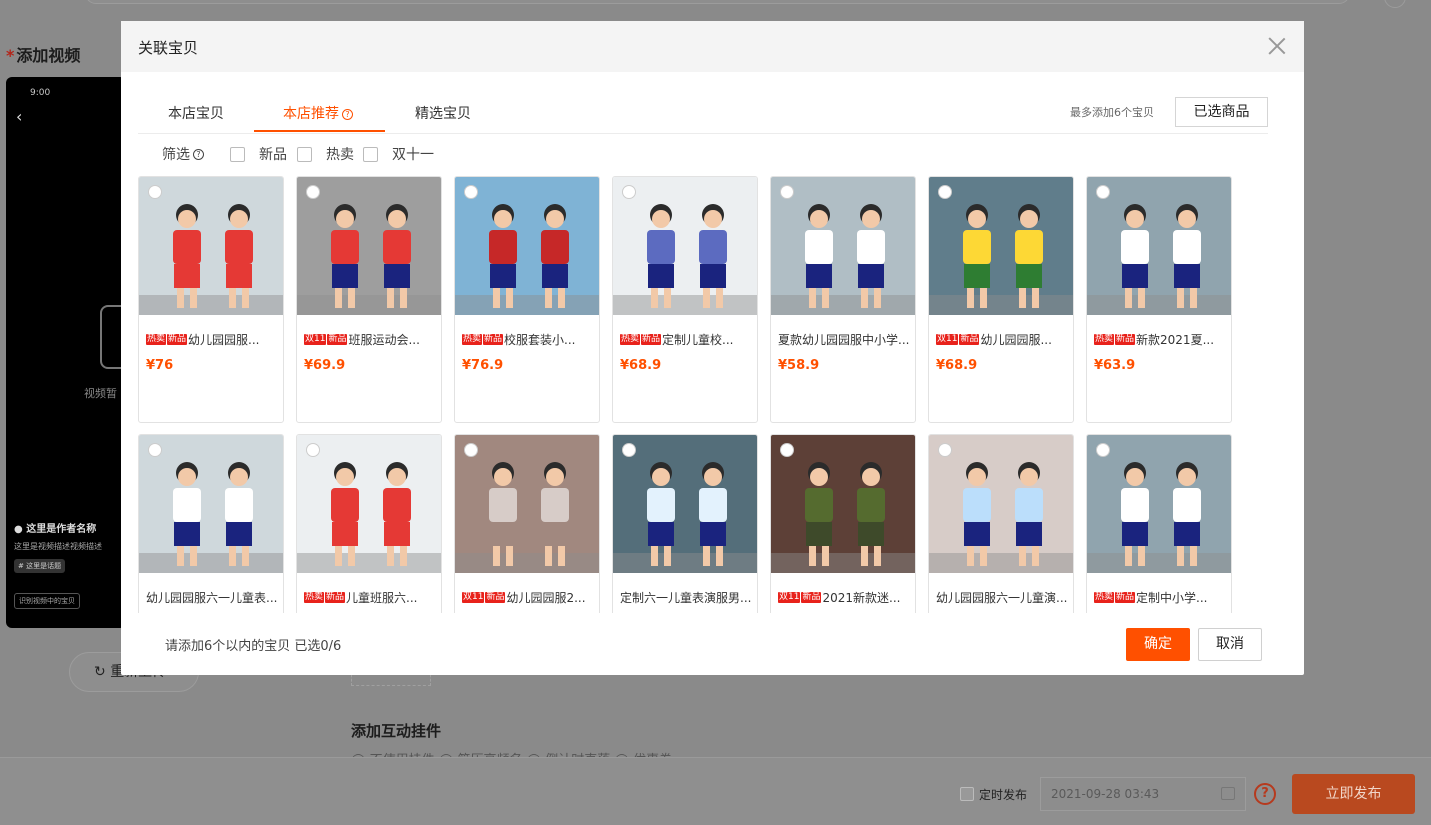  Describe the element at coordinates (319, 131) in the screenshot. I see `active-tab-underline` at that location.